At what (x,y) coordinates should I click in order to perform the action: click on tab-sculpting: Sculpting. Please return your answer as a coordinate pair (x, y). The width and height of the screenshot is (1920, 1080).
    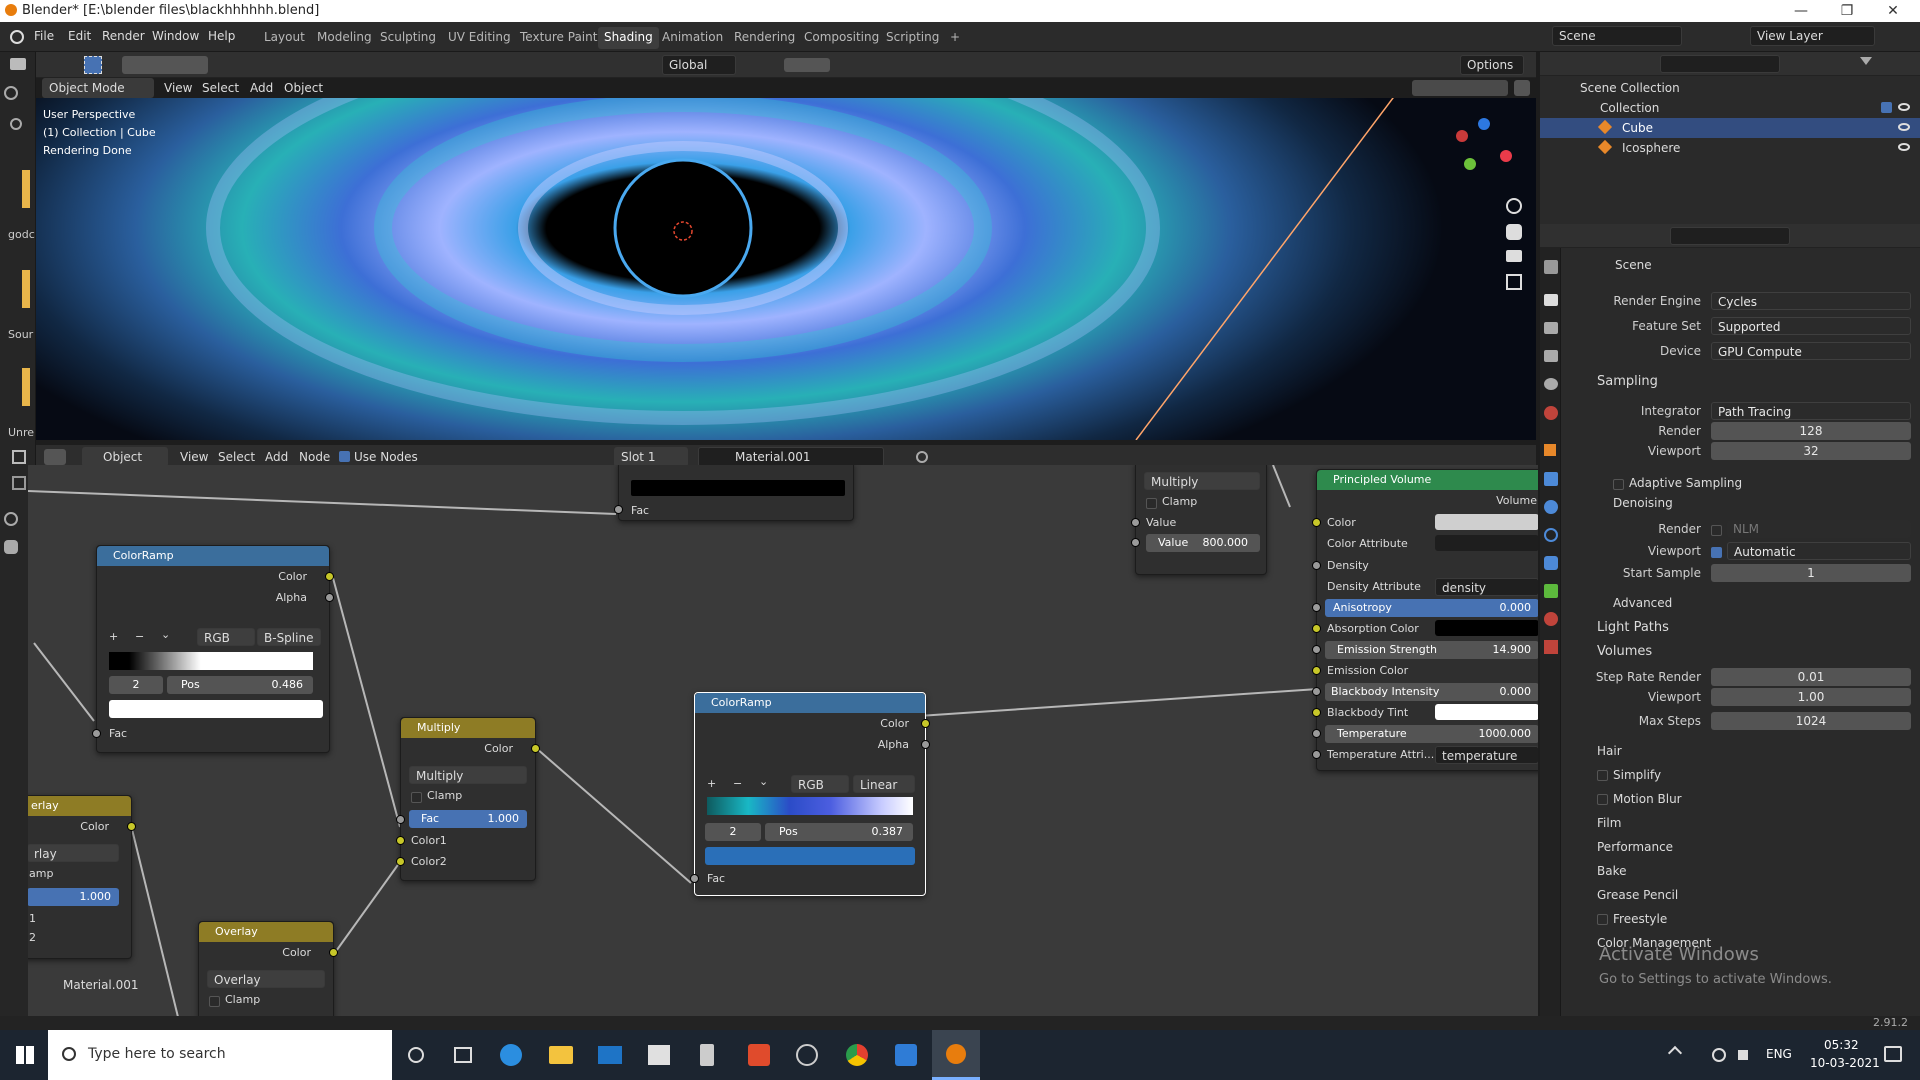
    Looking at the image, I should click on (408, 38).